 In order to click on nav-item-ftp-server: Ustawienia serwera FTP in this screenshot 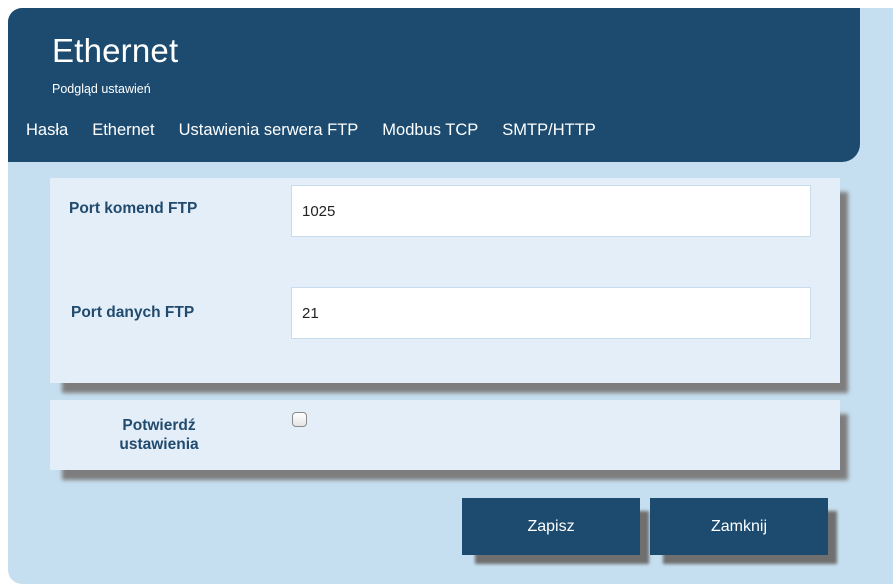, I will do `click(269, 130)`.